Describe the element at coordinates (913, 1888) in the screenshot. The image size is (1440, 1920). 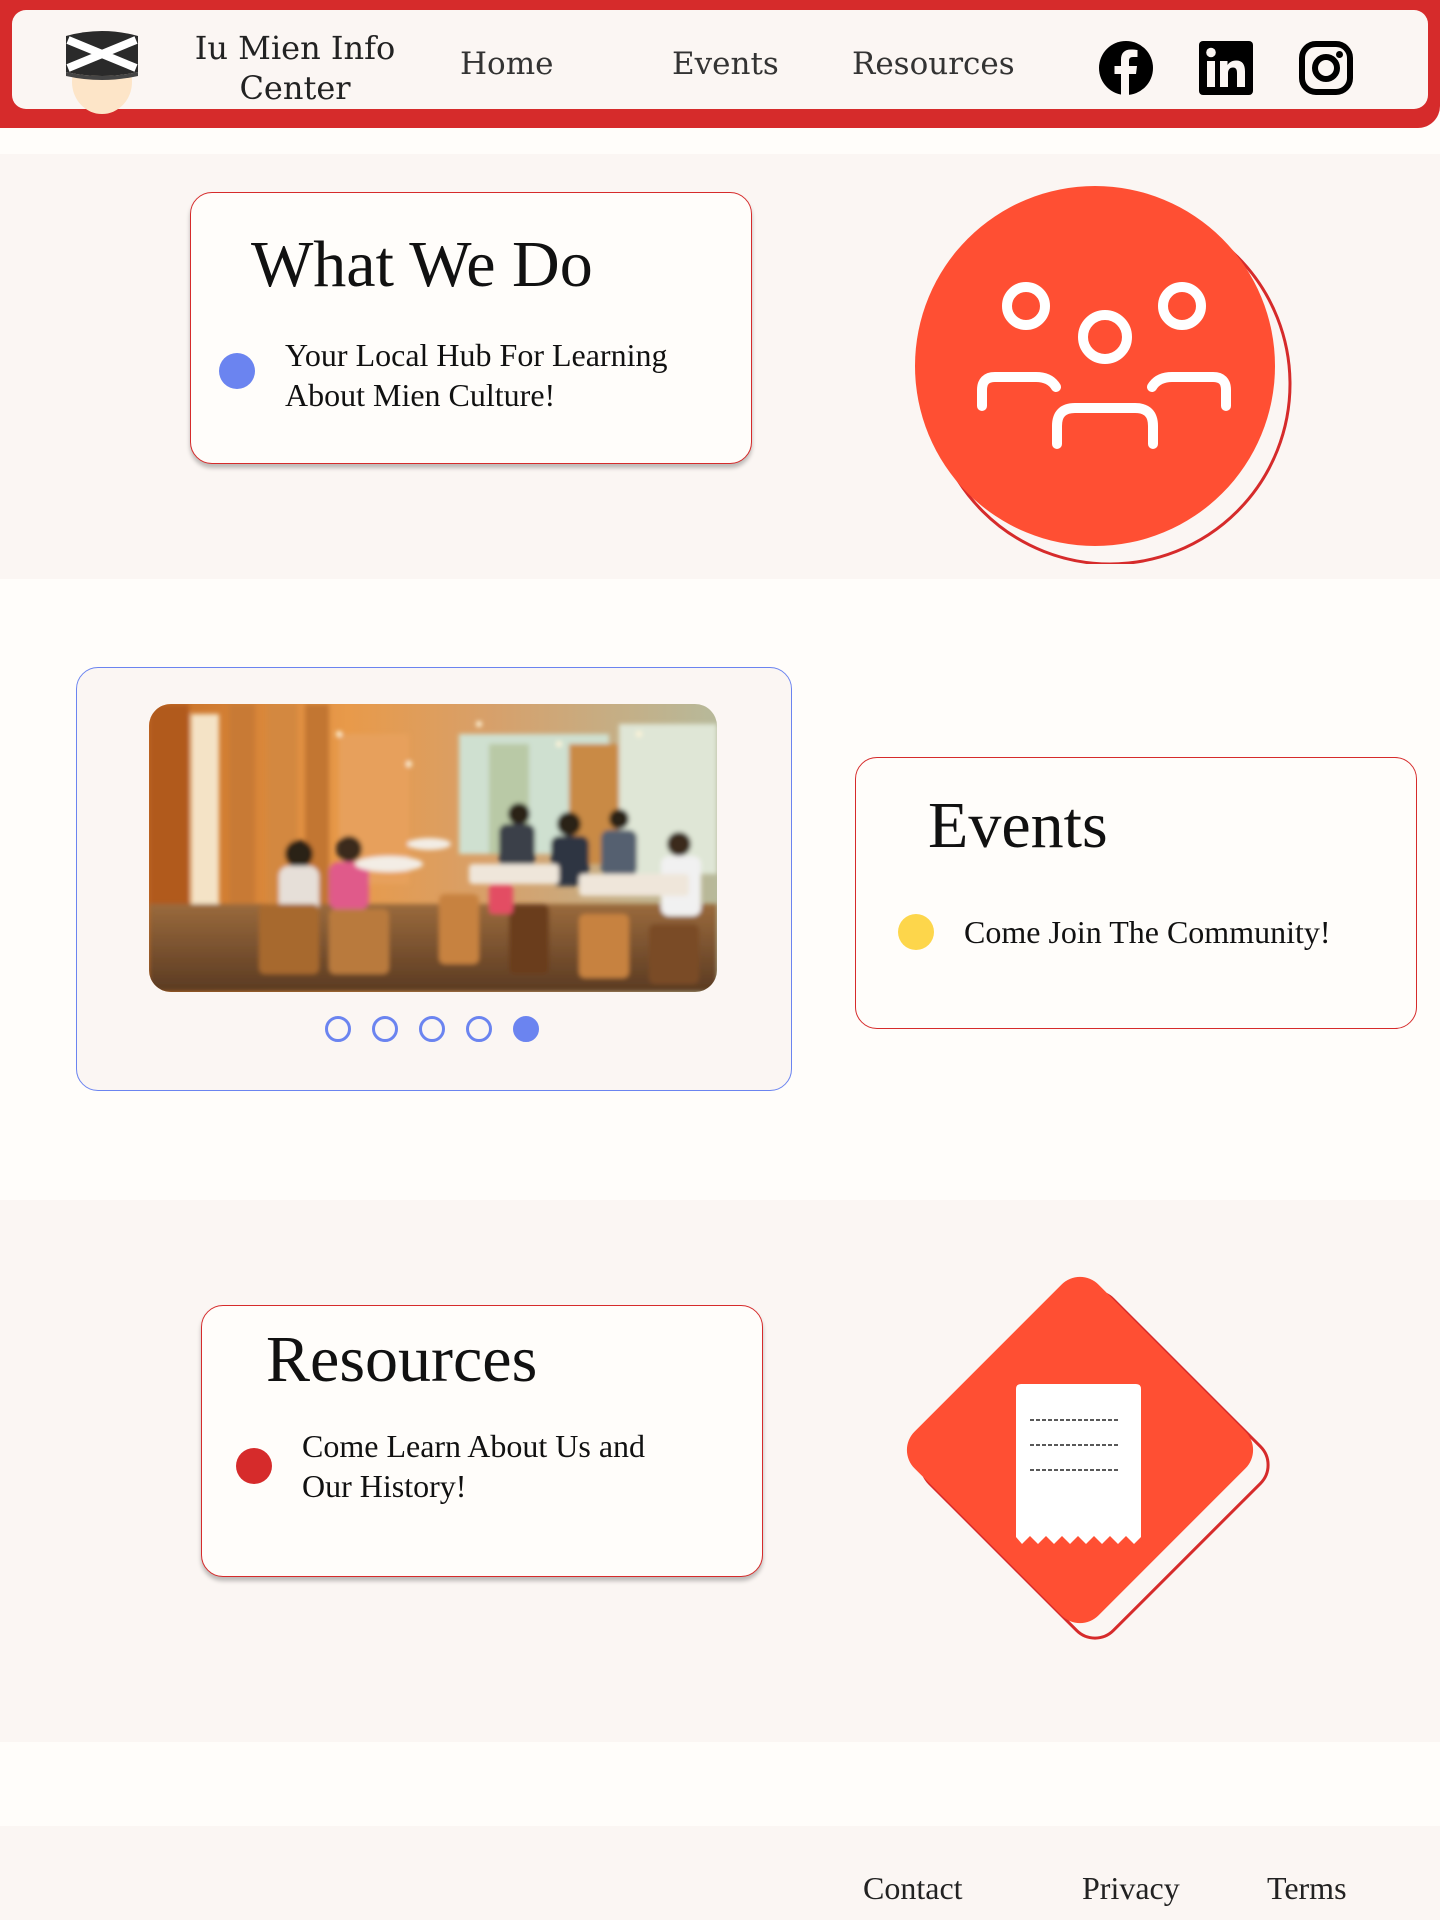
I see `footer-contact-link: Contact` at that location.